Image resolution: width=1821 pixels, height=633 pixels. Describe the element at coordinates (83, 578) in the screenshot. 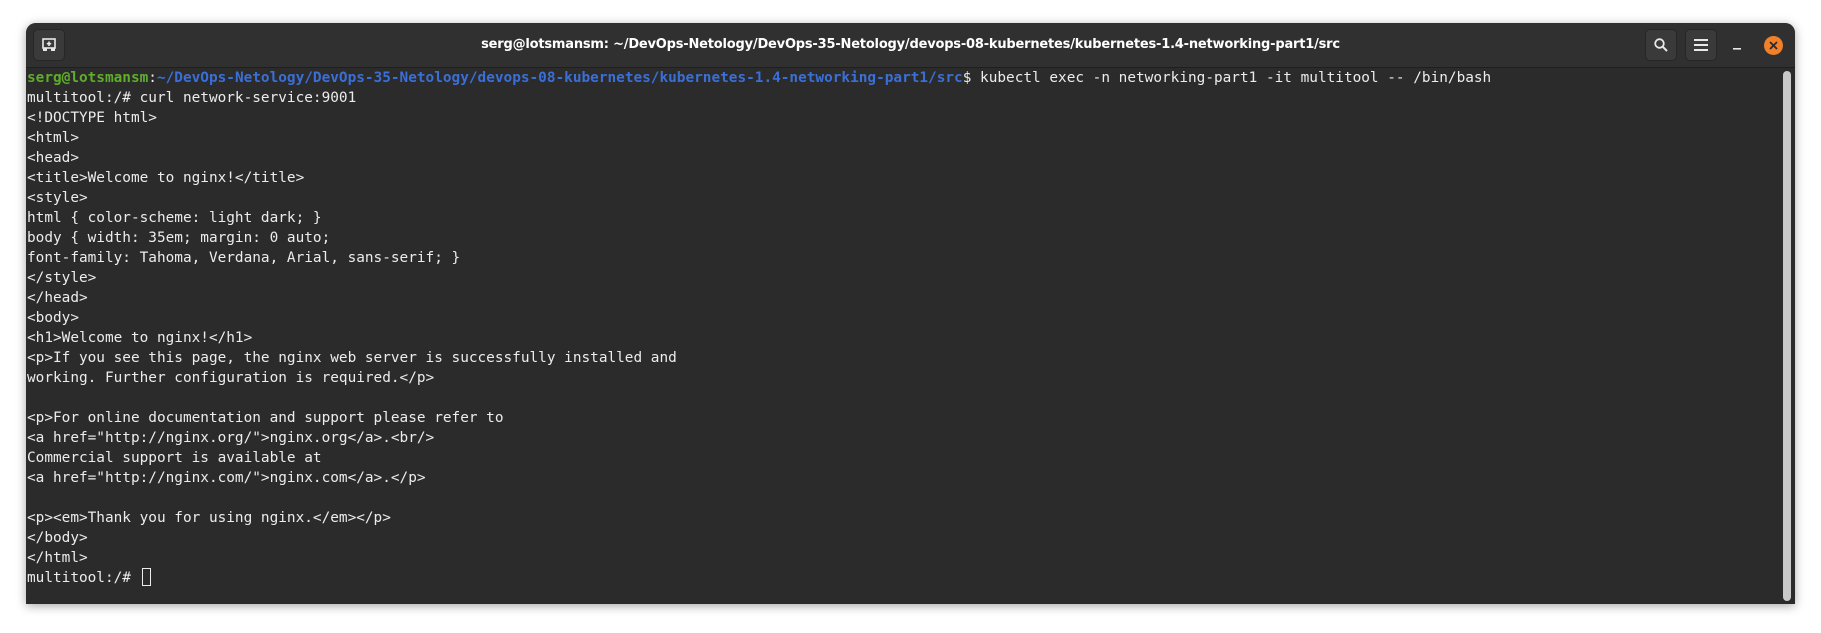

I see `final-prompt: multitool:/#` at that location.